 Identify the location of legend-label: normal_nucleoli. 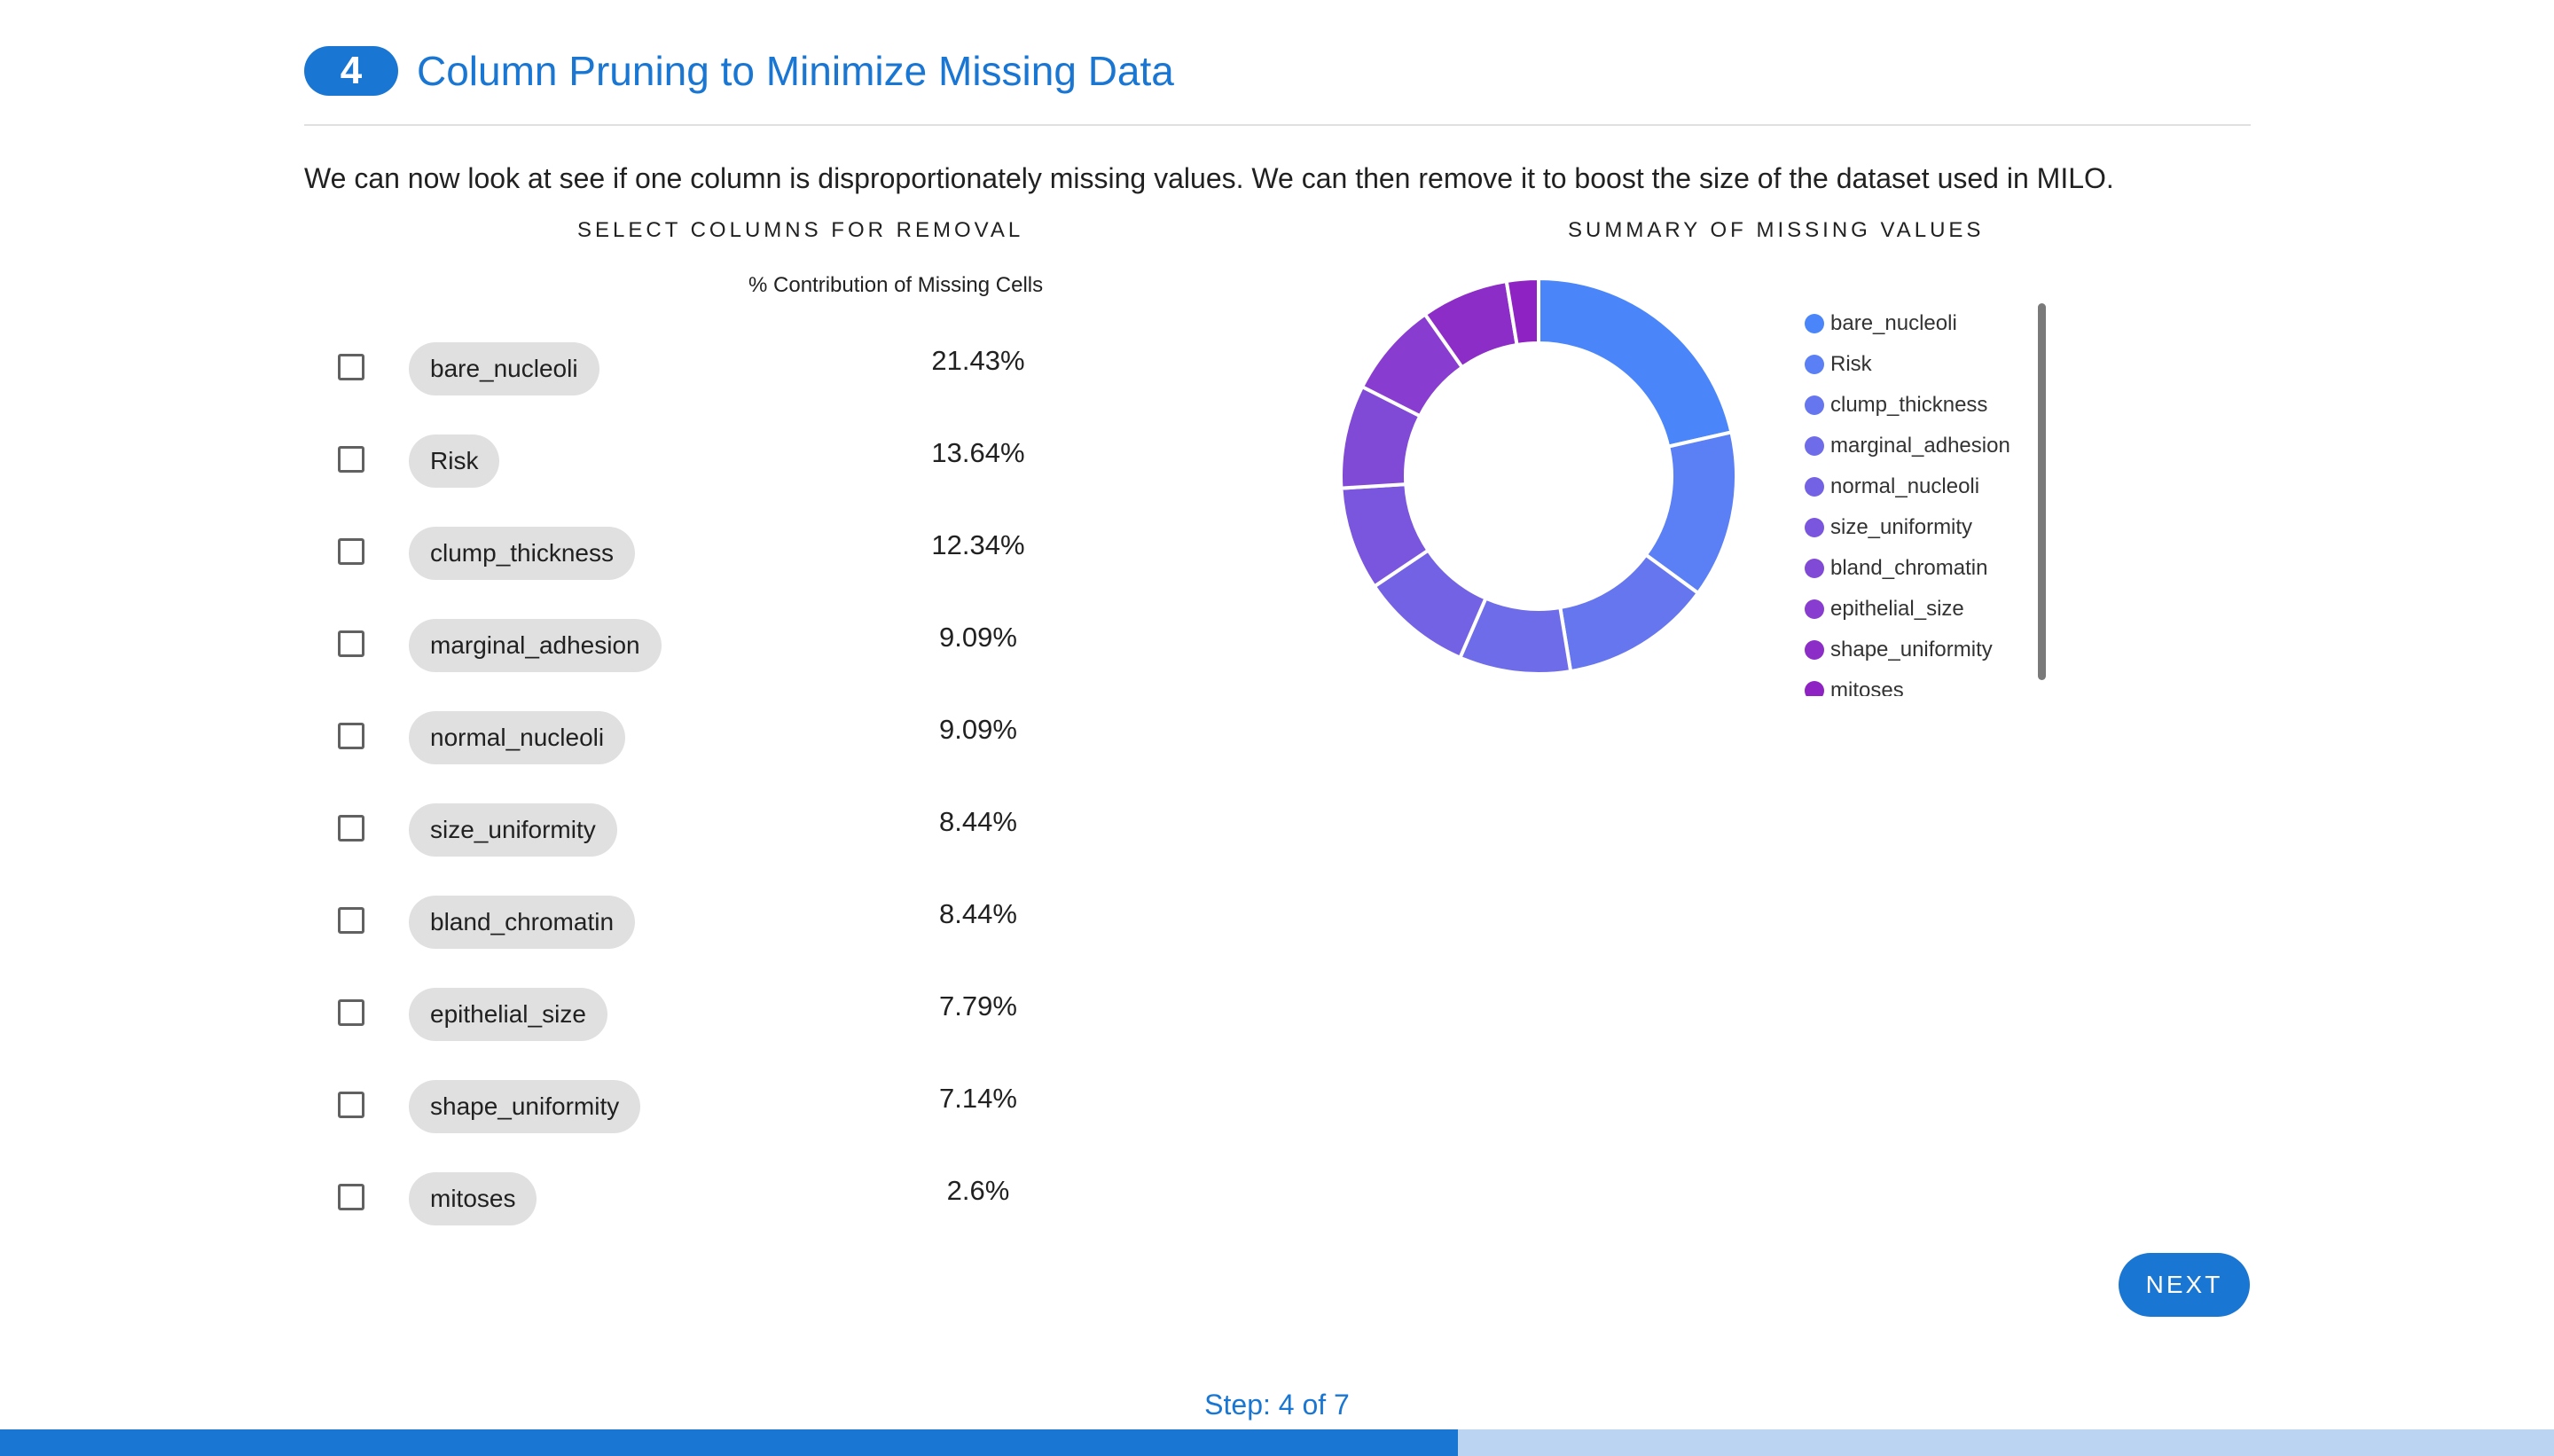
(1905, 486).